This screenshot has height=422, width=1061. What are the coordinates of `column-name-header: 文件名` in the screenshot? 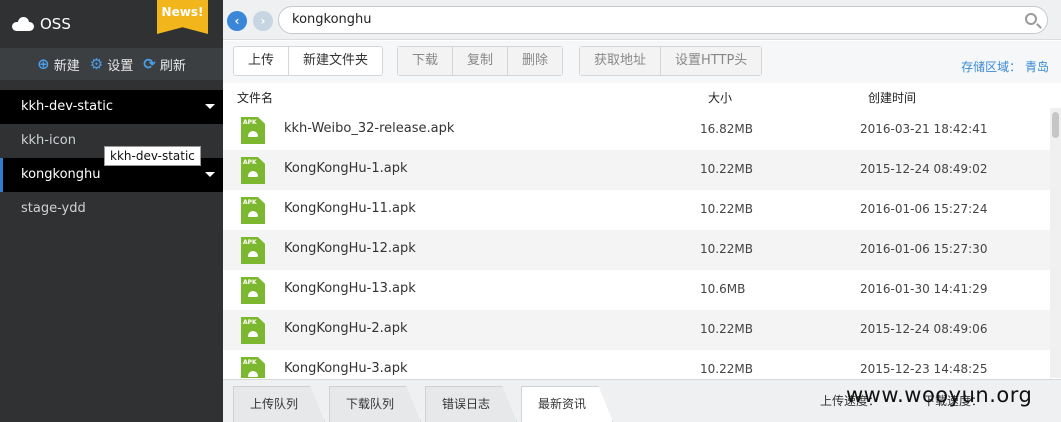 It's located at (255, 97).